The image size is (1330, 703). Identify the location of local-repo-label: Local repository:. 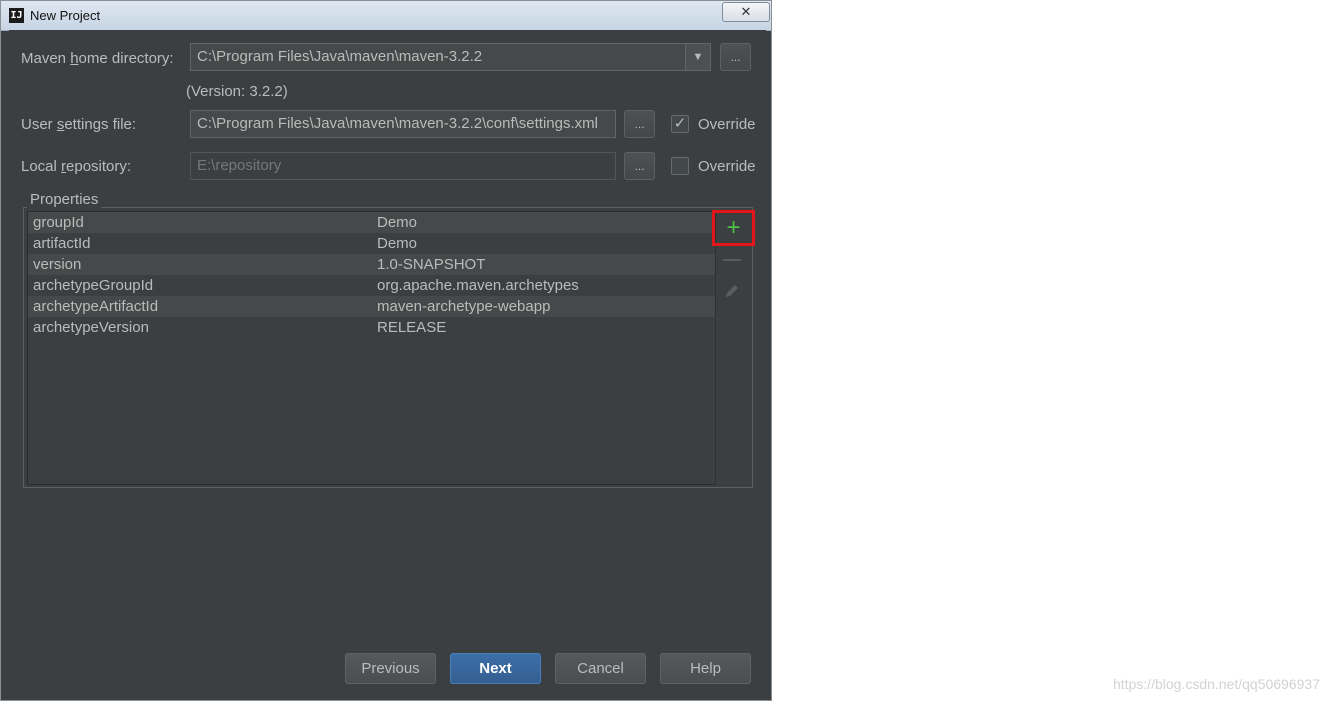
(76, 166).